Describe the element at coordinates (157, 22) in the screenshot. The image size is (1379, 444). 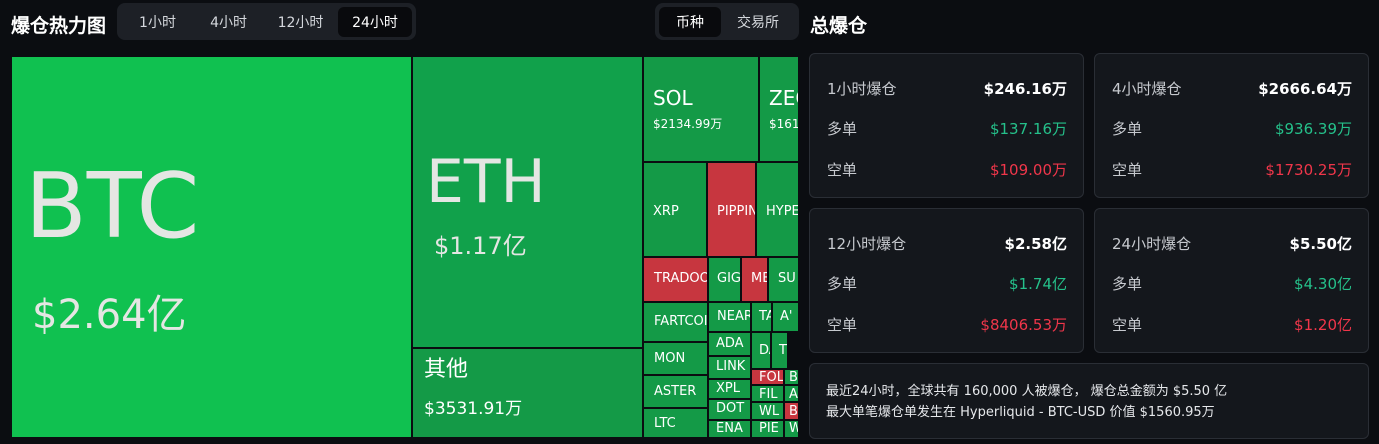
I see `tab-1h: 1小时` at that location.